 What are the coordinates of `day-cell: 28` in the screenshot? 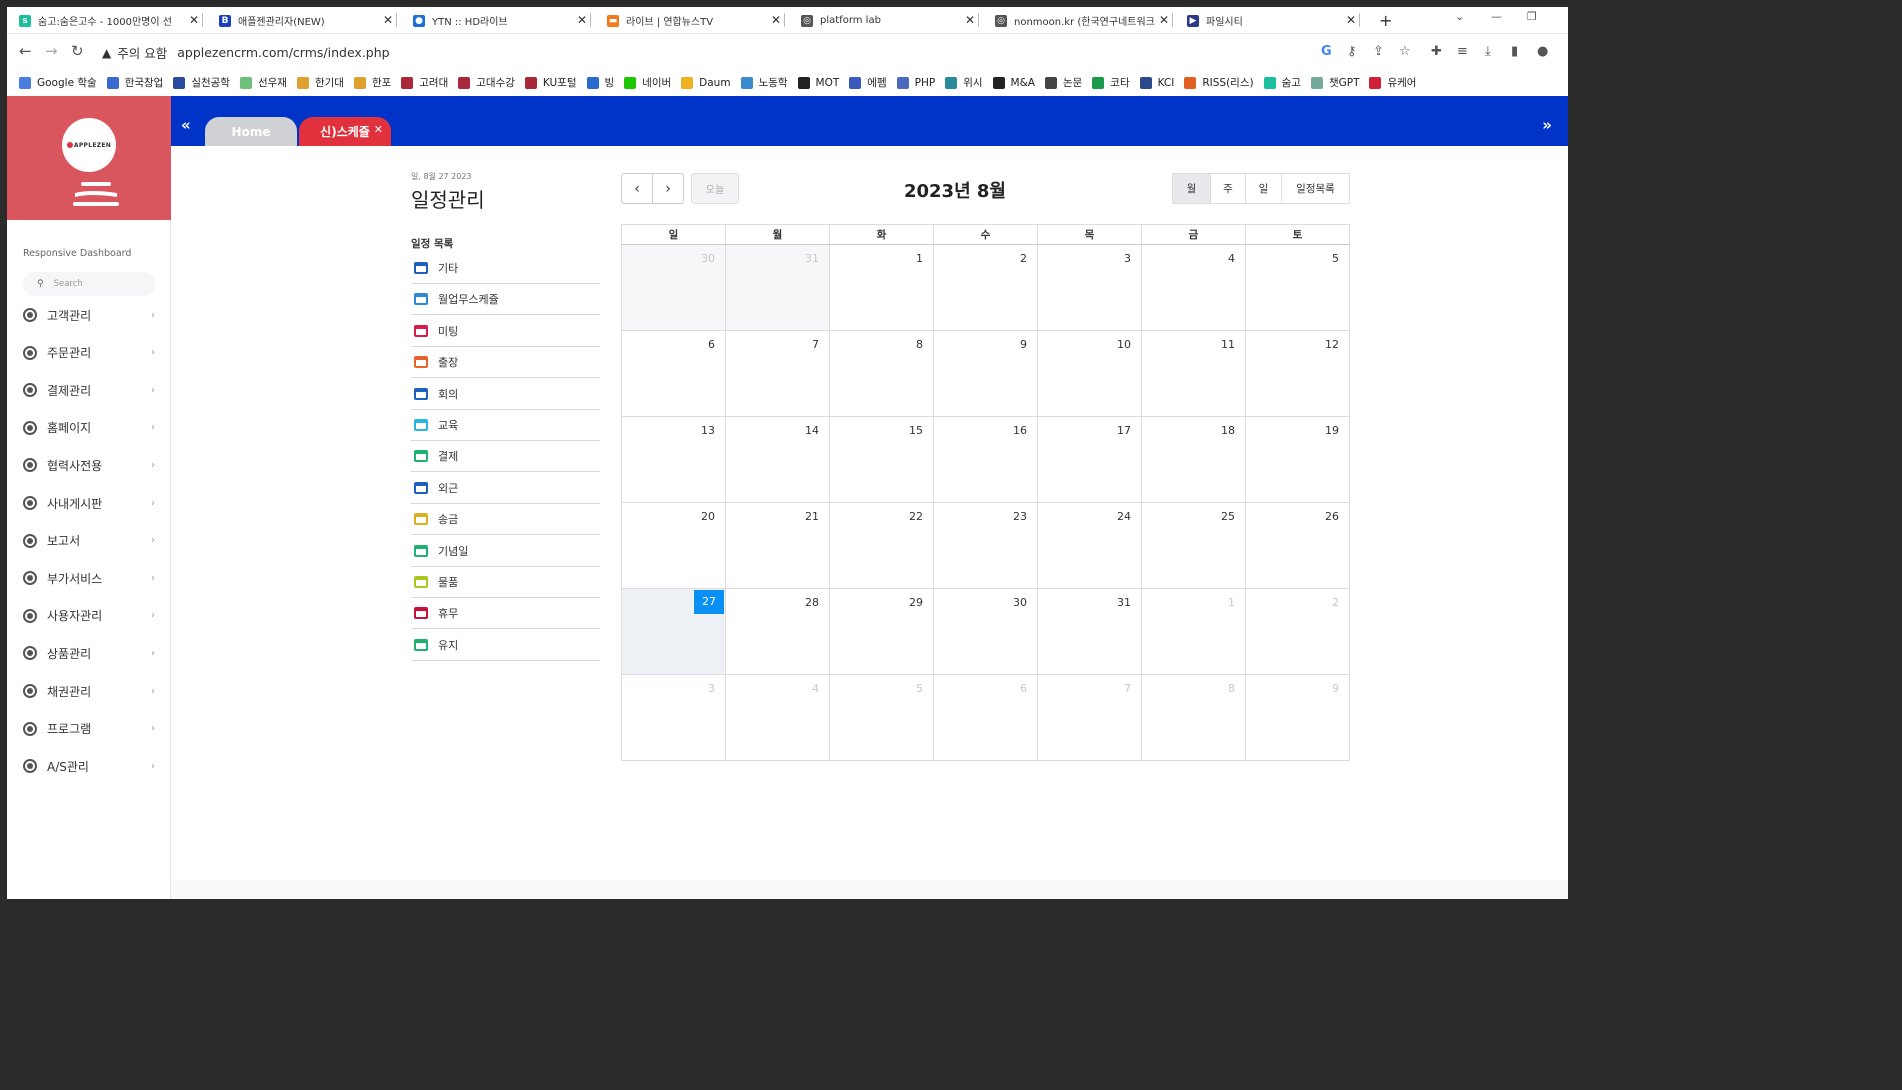 It's located at (777, 631).